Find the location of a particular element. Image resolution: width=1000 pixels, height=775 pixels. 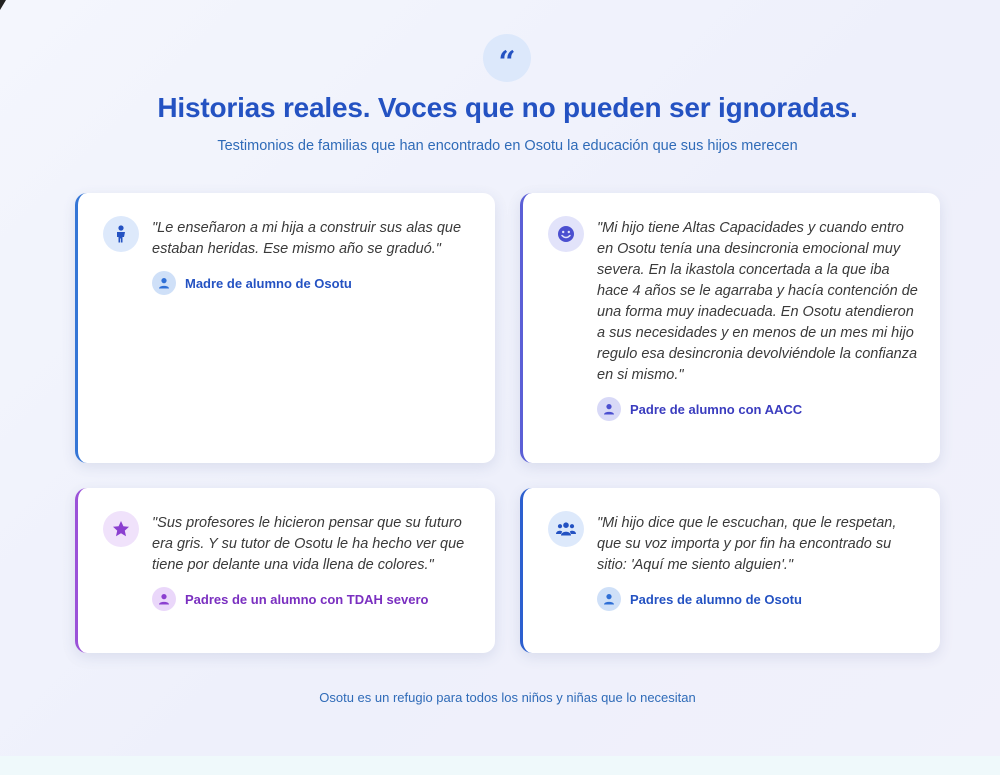

testimonial-author: Padres de alumno de Osotu is located at coordinates (699, 599).